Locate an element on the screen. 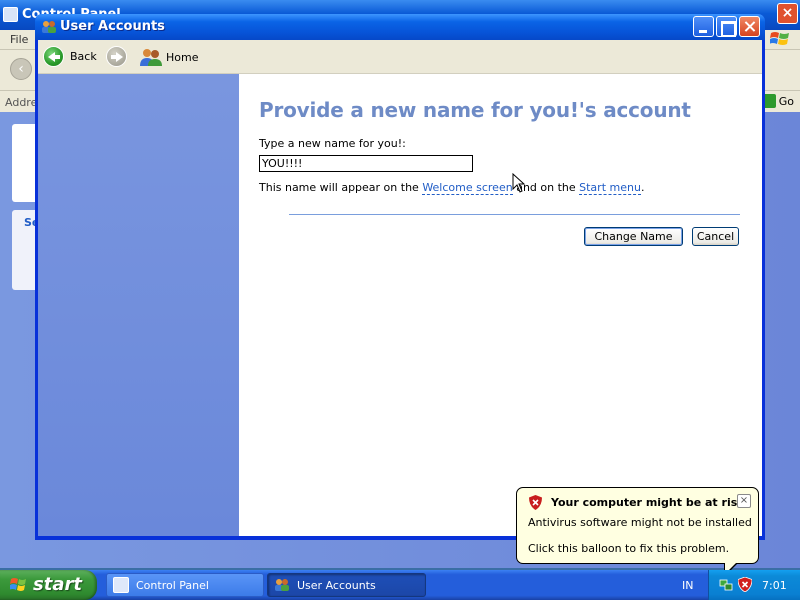 This screenshot has height=600, width=800. security-shield-icon is located at coordinates (535, 502).